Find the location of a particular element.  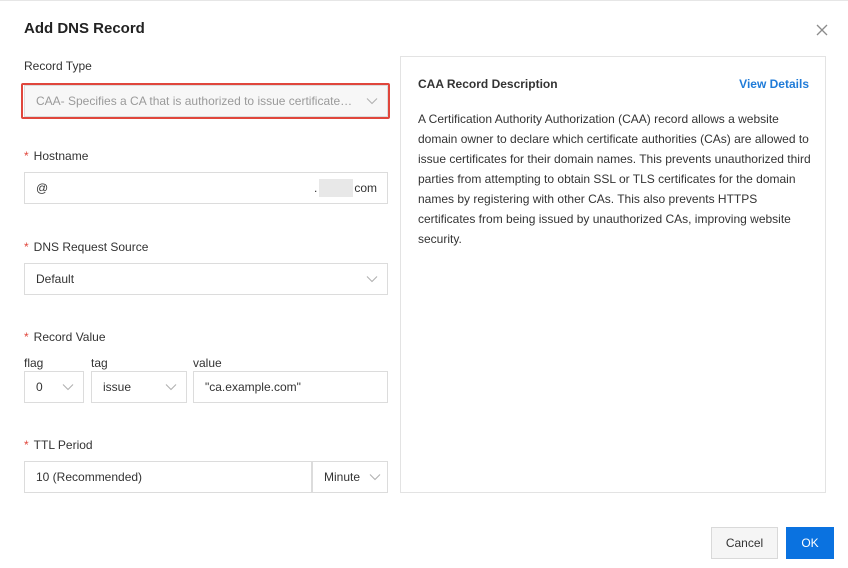

flag-value: 0 is located at coordinates (39, 387).